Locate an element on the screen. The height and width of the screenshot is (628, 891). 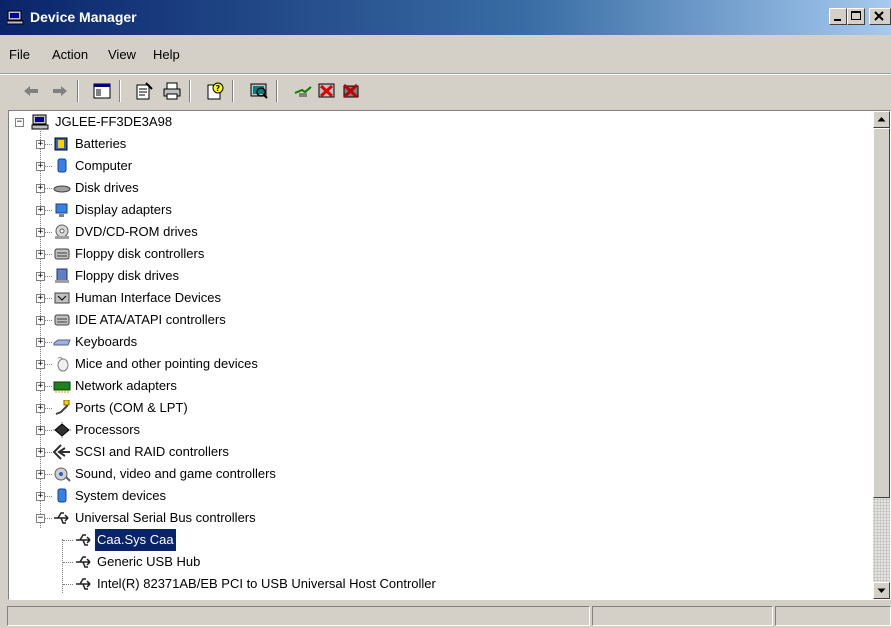
tree-category-row: + IDE ATA/ATAPI controllers is located at coordinates (259, 320).